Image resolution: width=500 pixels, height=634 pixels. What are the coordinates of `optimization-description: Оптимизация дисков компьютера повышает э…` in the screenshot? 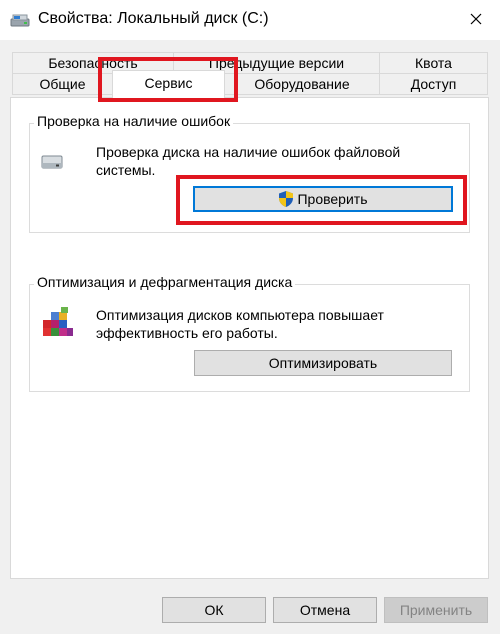 It's located at (240, 324).